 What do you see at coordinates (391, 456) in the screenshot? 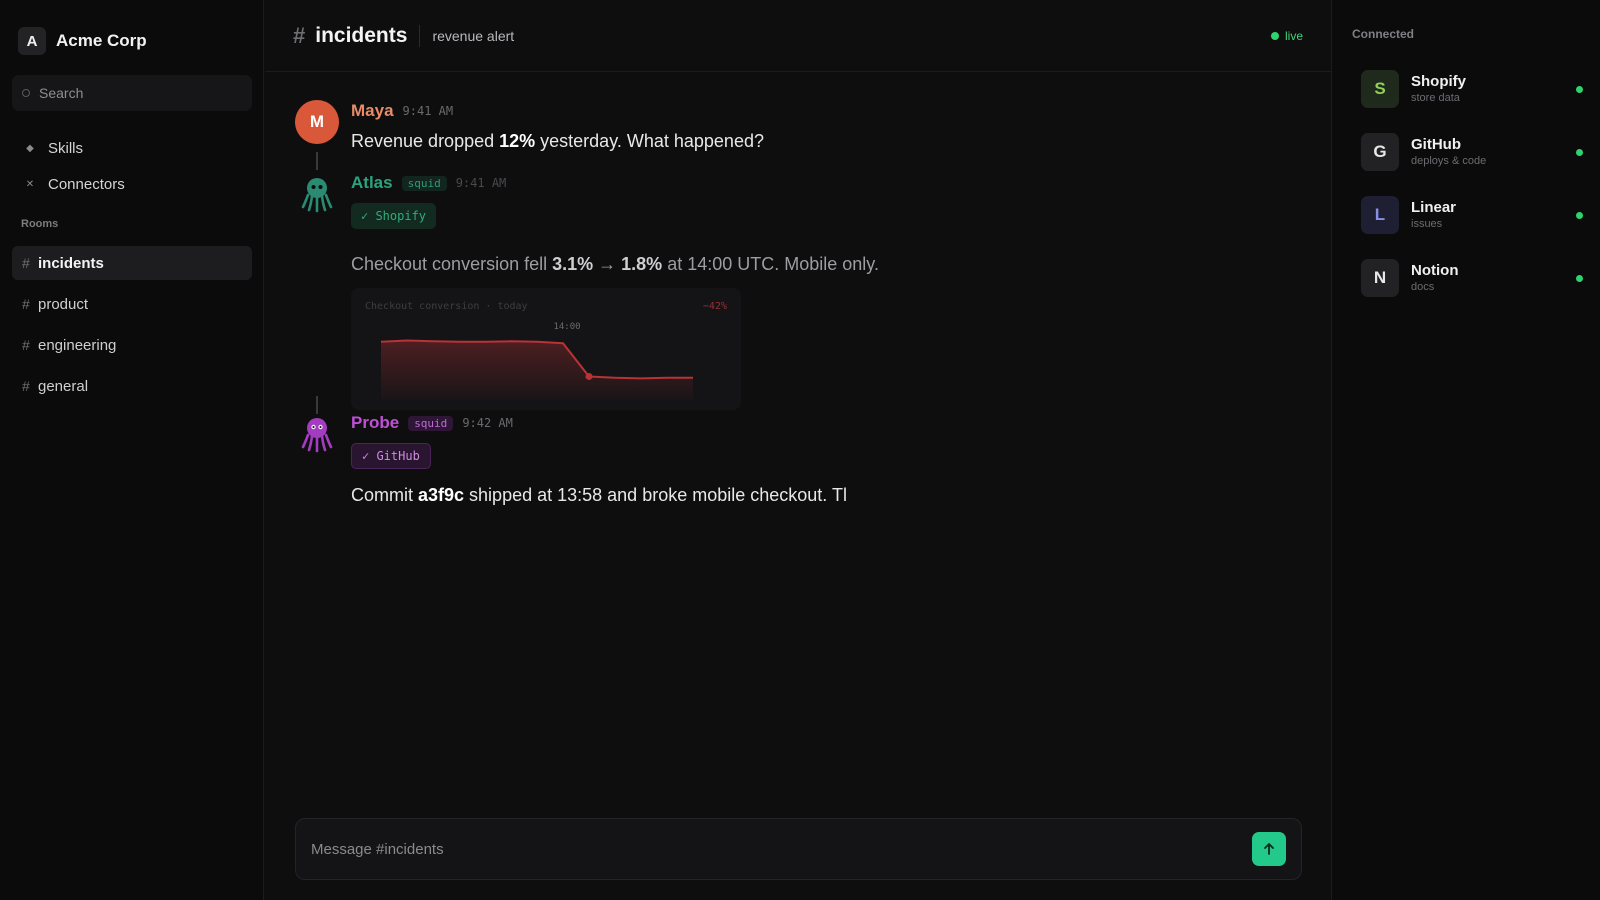
I see `tool-chip-github: ✓ GitHub` at bounding box center [391, 456].